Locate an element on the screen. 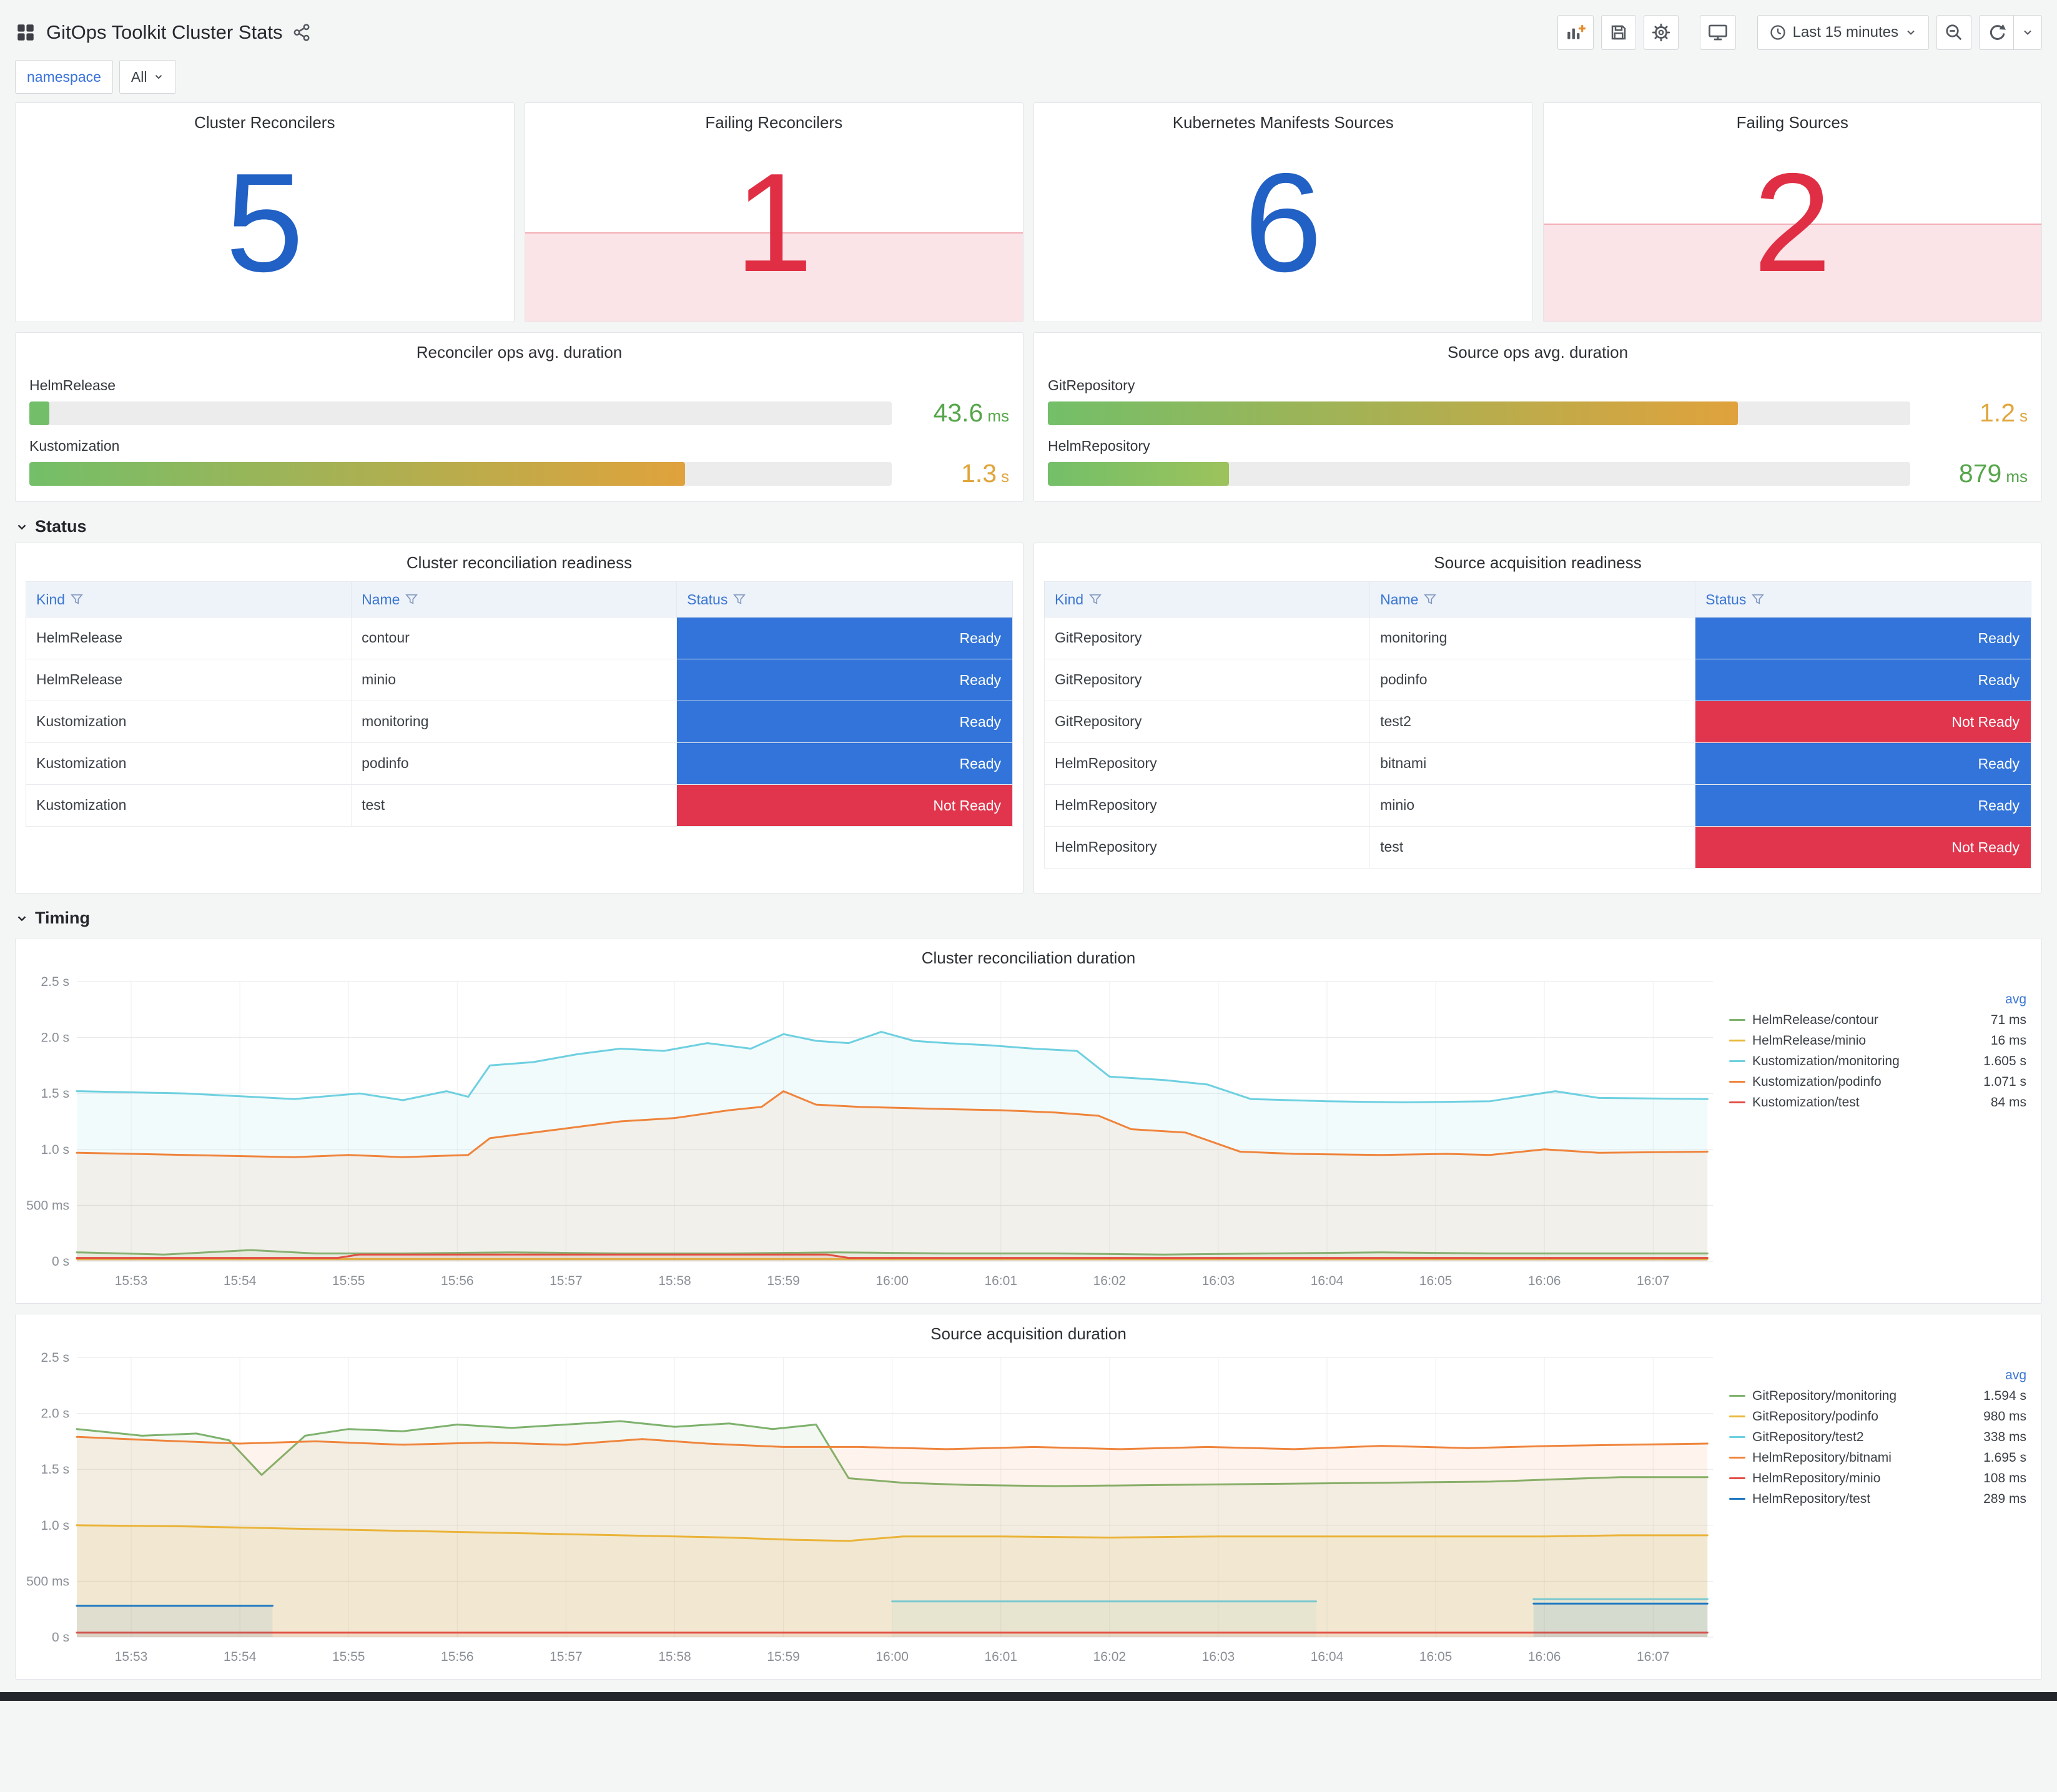 The image size is (2057, 1792). panel-title: Cluster reconciliation duration is located at coordinates (1028, 953).